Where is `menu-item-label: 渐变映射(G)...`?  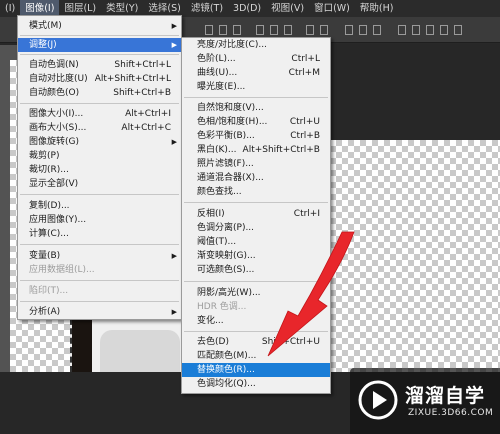
menu-item-label: 渐变映射(G)... is located at coordinates (226, 256).